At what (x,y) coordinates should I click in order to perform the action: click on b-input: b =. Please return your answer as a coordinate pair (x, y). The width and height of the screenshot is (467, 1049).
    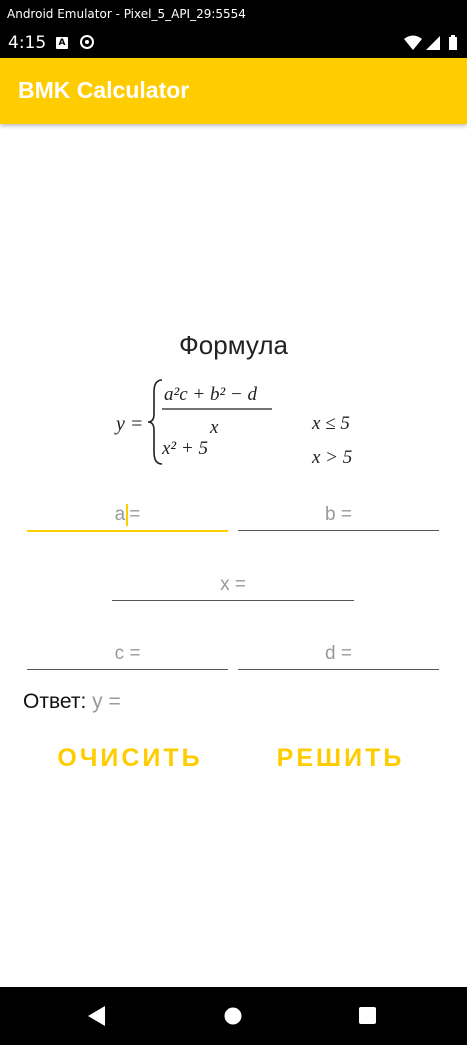
    Looking at the image, I should click on (338, 515).